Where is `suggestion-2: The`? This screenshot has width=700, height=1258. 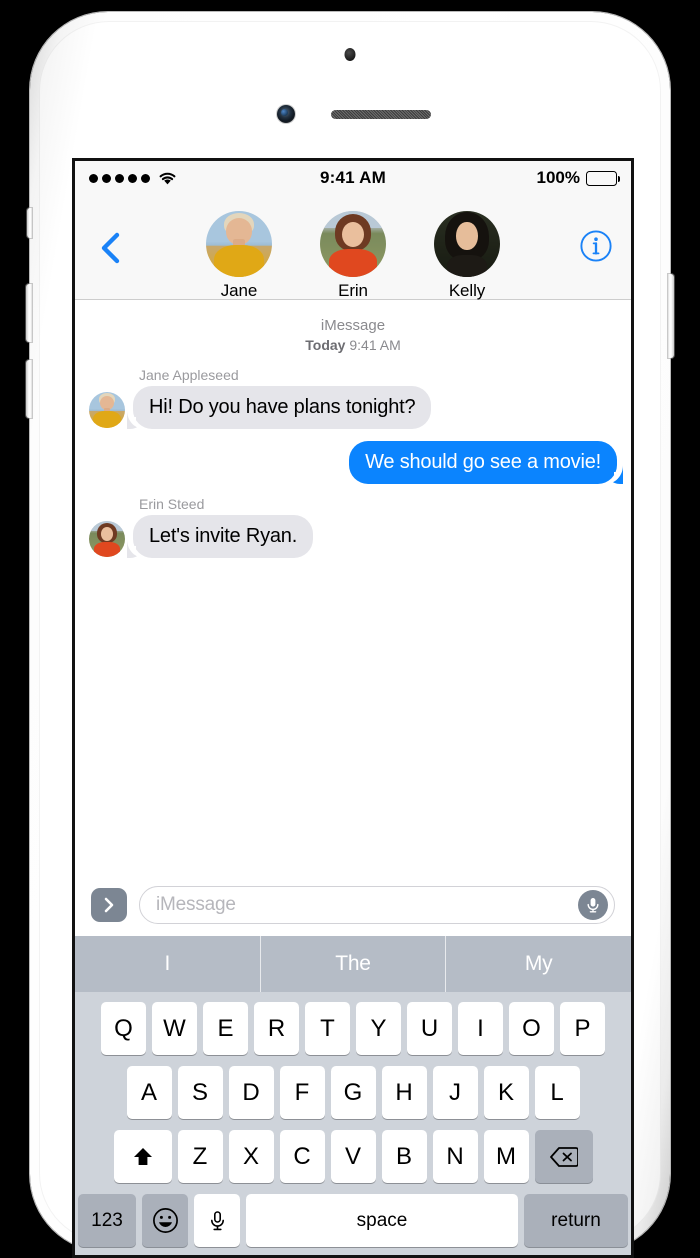 suggestion-2: The is located at coordinates (352, 964).